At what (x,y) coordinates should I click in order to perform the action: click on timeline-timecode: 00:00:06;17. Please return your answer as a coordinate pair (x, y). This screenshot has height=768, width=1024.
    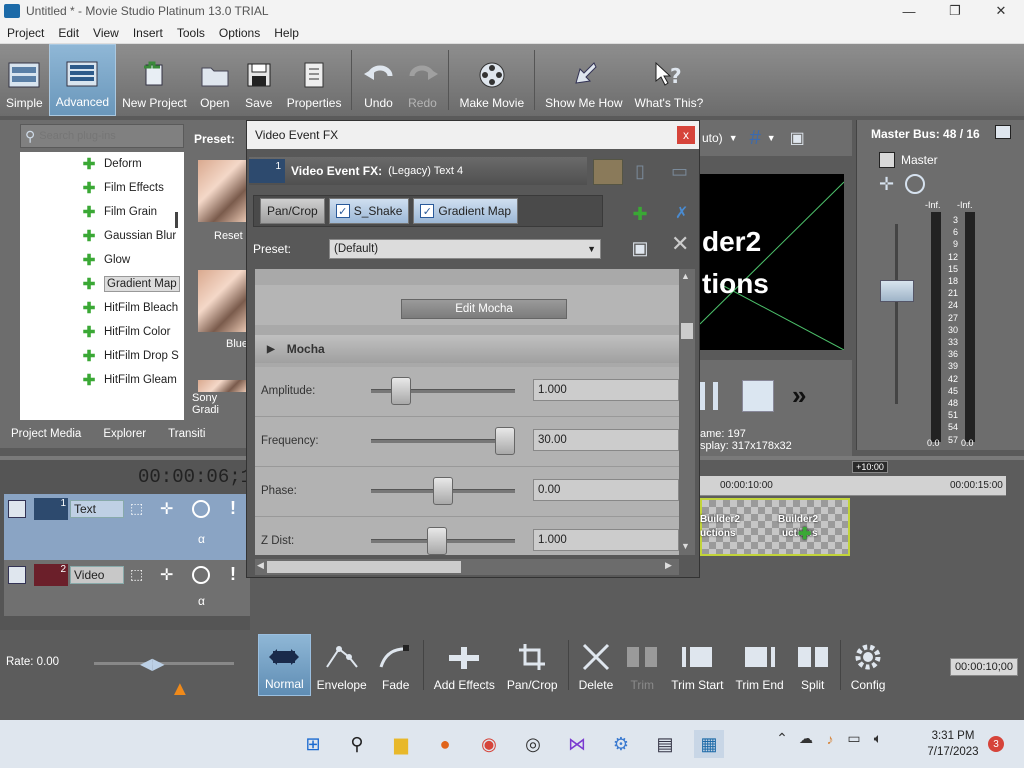
    Looking at the image, I should click on (200, 477).